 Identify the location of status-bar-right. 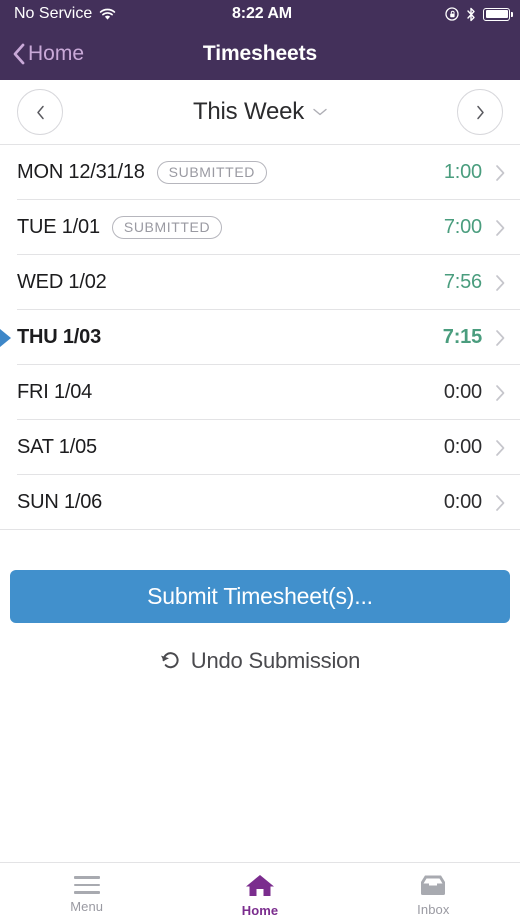
(402, 14).